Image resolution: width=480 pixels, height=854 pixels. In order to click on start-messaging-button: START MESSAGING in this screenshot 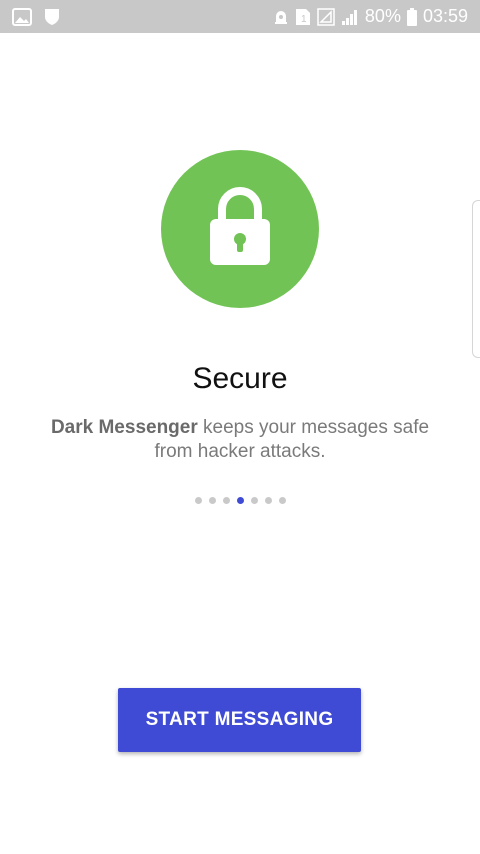, I will do `click(239, 720)`.